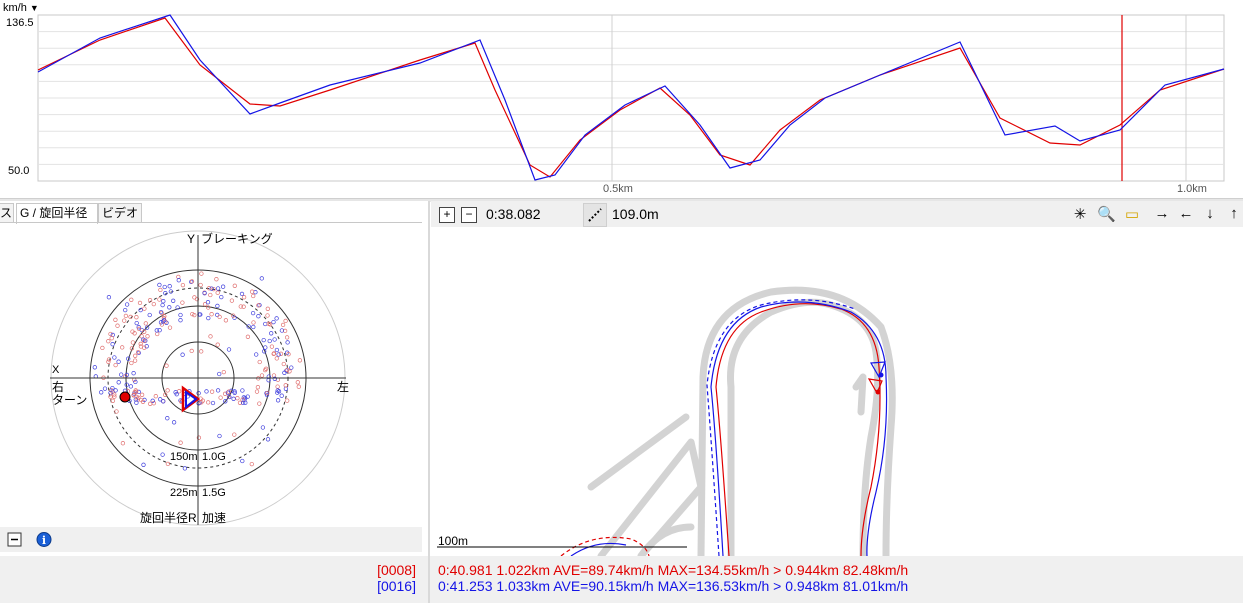 The height and width of the screenshot is (603, 1243). What do you see at coordinates (1186, 213) in the screenshot?
I see `arrow-left-icon: ←` at bounding box center [1186, 213].